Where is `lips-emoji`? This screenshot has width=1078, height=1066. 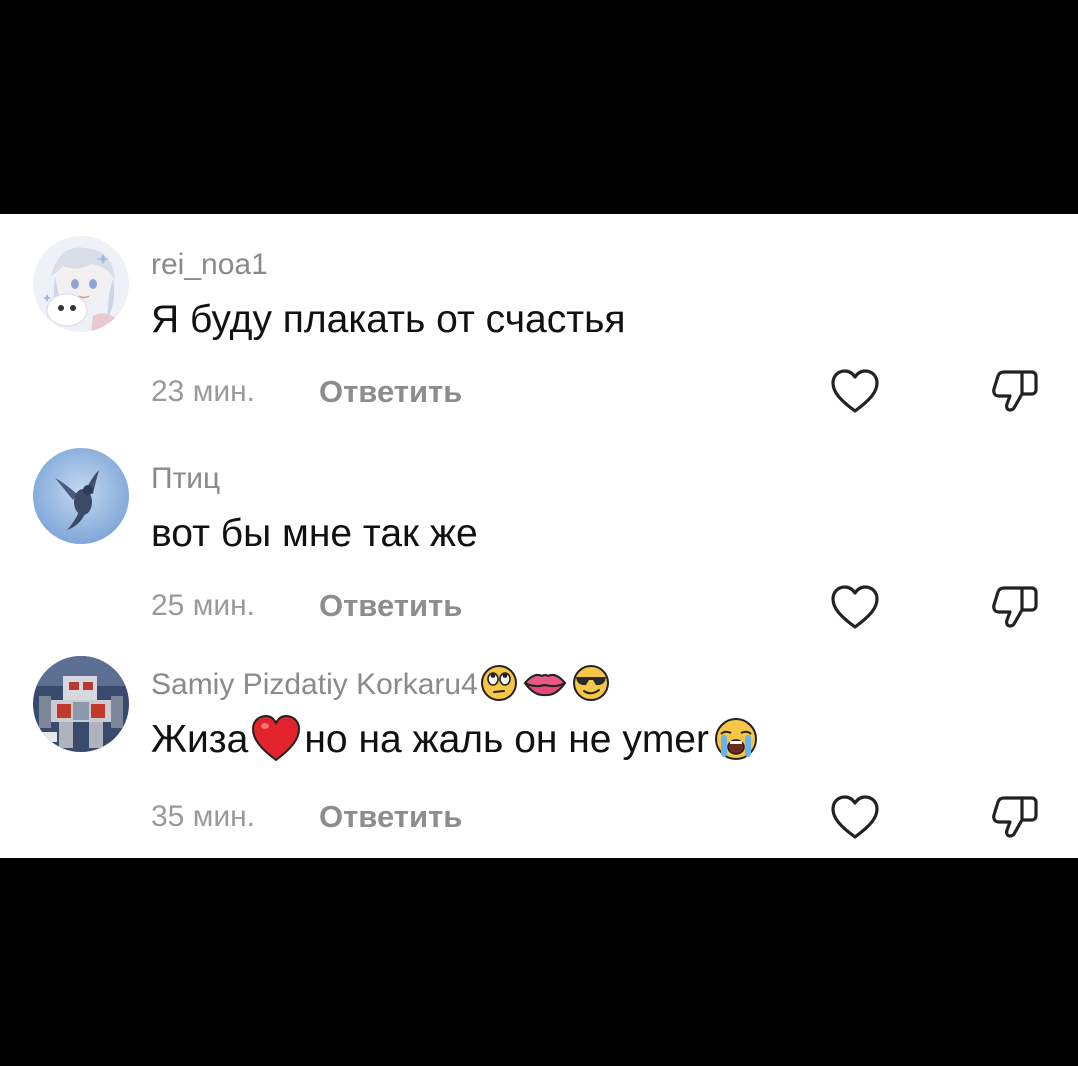 lips-emoji is located at coordinates (545, 683).